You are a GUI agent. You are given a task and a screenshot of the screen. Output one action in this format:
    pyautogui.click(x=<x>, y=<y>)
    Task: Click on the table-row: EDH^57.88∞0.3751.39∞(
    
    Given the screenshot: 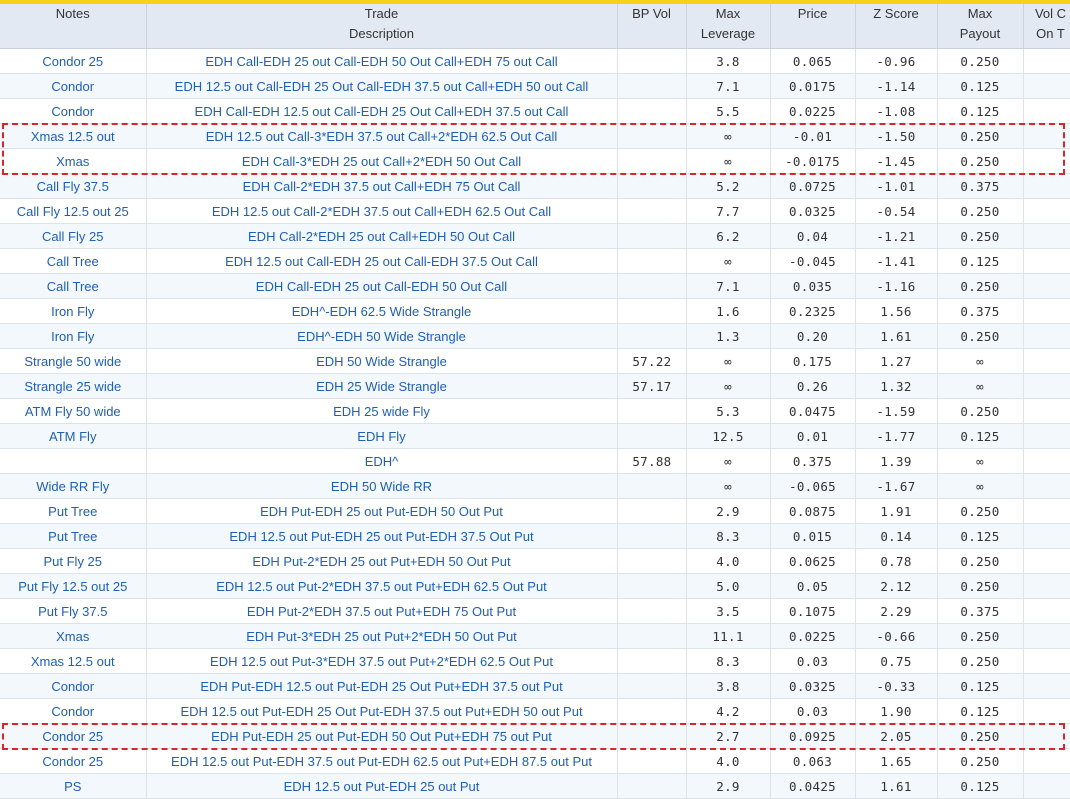 What is the action you would take?
    pyautogui.click(x=535, y=461)
    